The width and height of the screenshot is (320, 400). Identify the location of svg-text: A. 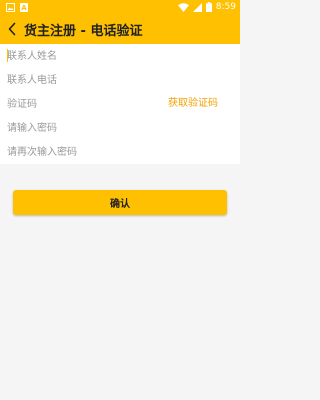
(24, 8).